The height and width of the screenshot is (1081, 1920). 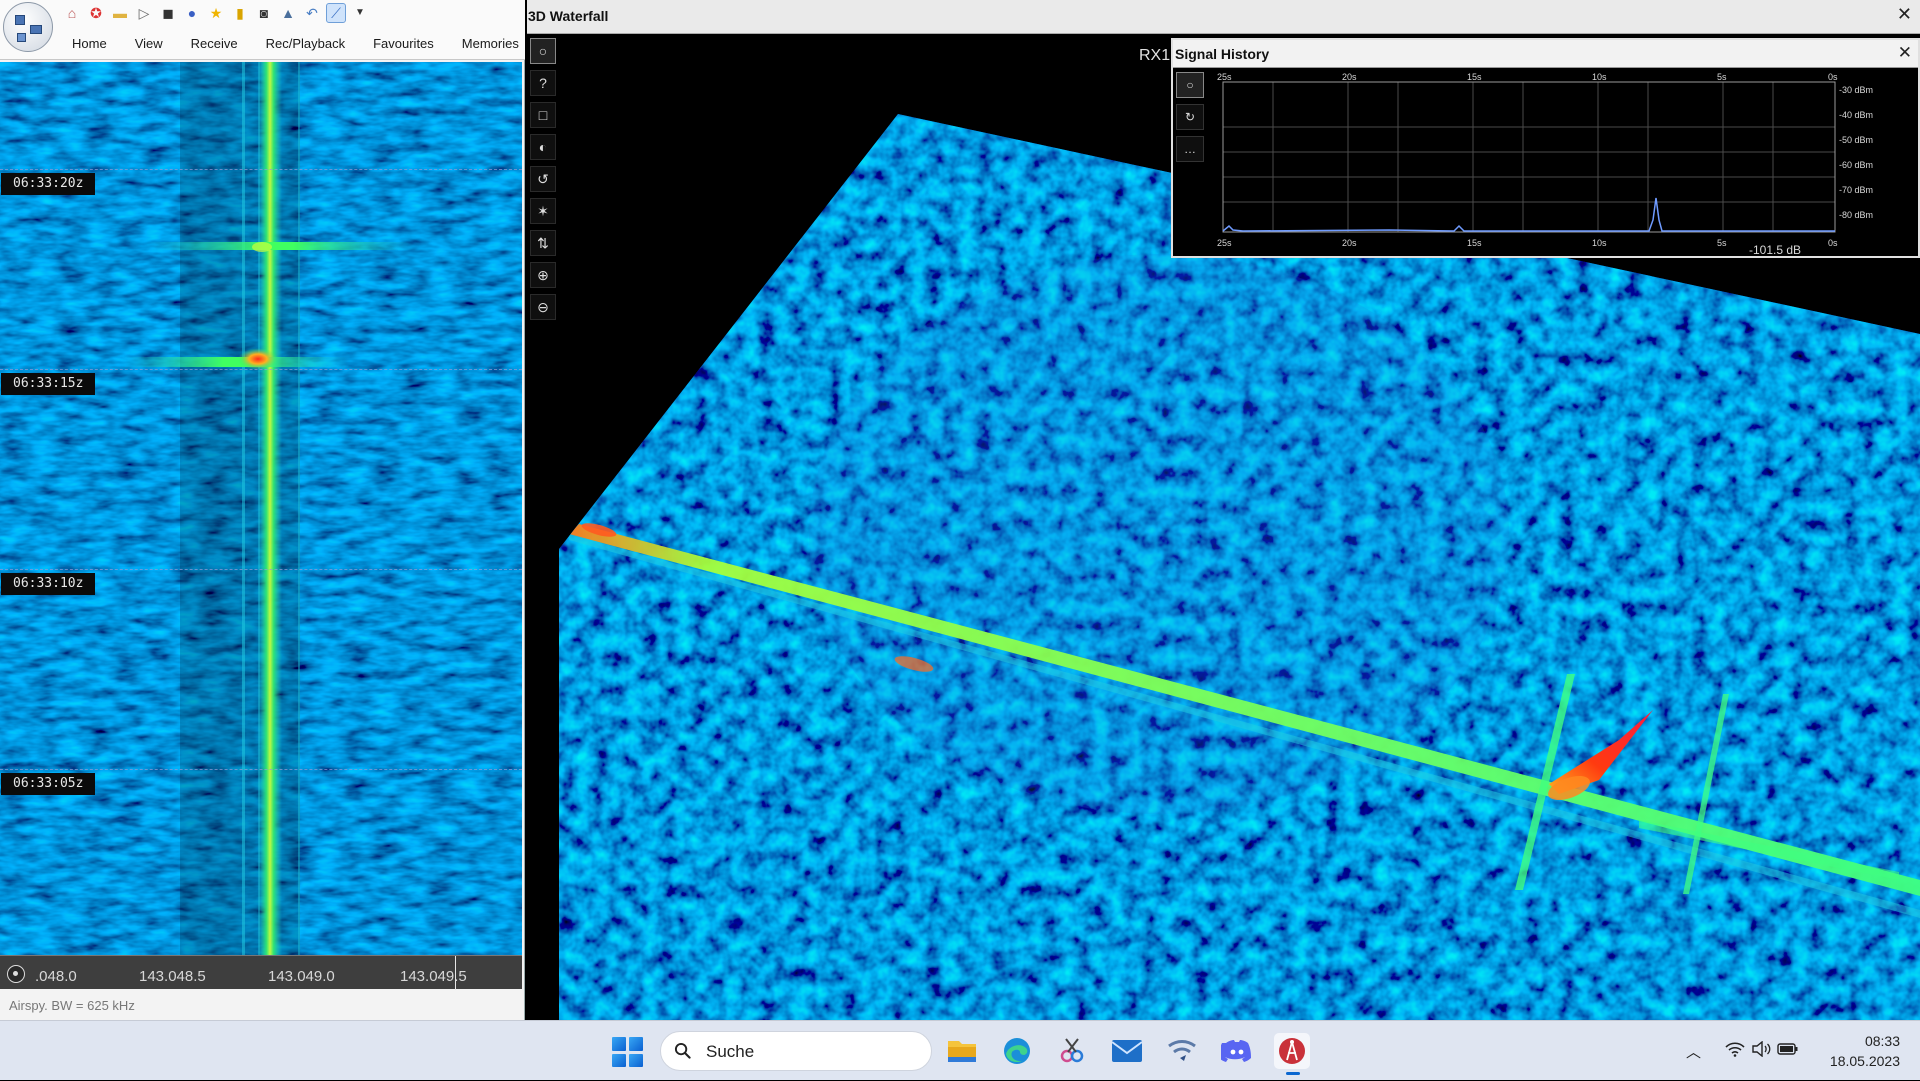 What do you see at coordinates (1850, 1051) in the screenshot?
I see `clock: 08:33 18.05.2023` at bounding box center [1850, 1051].